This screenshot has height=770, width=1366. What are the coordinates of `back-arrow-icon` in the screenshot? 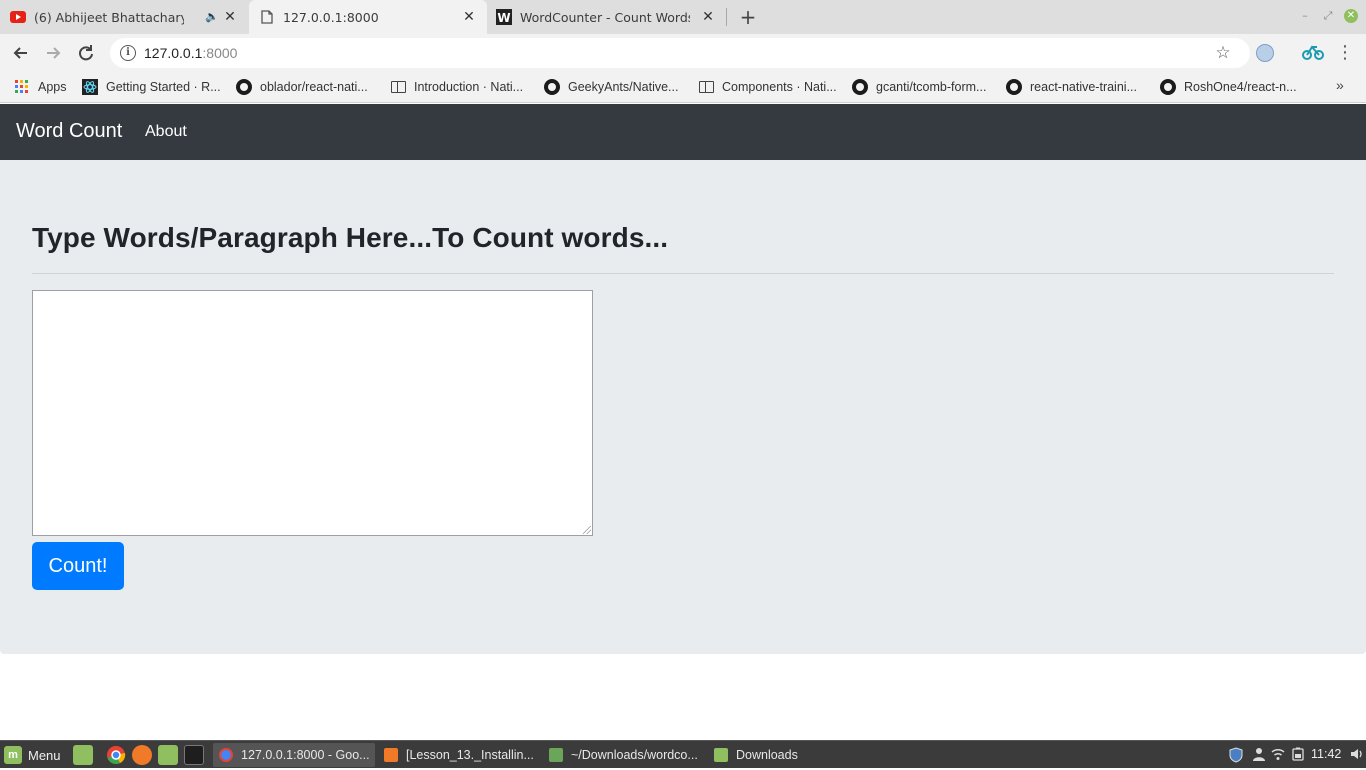 It's located at (20, 53).